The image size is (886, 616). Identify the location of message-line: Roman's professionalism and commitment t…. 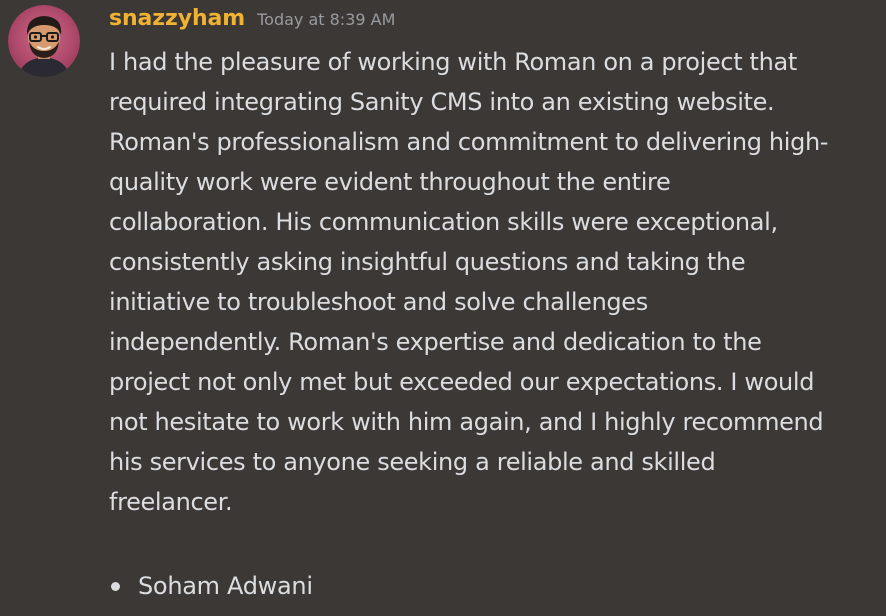
(469, 142).